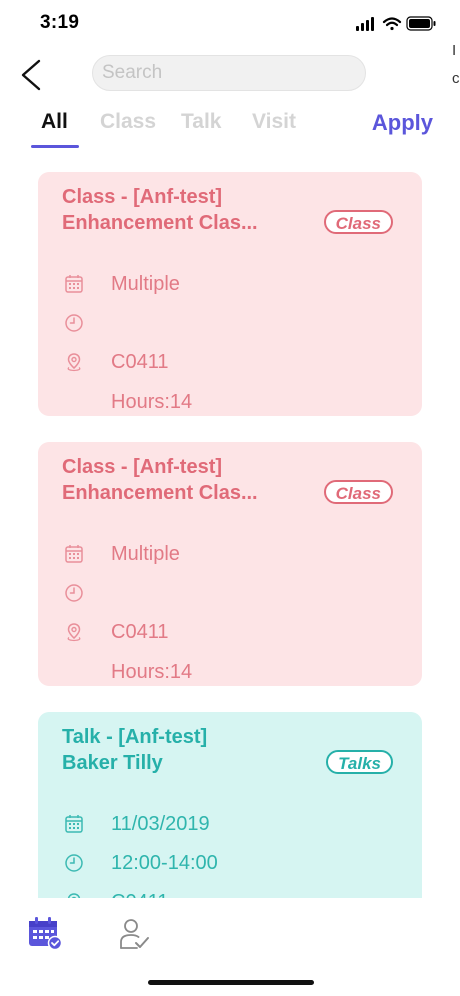 Image resolution: width=460 pixels, height=996 pixels. What do you see at coordinates (392, 24) in the screenshot?
I see `wifi-icon` at bounding box center [392, 24].